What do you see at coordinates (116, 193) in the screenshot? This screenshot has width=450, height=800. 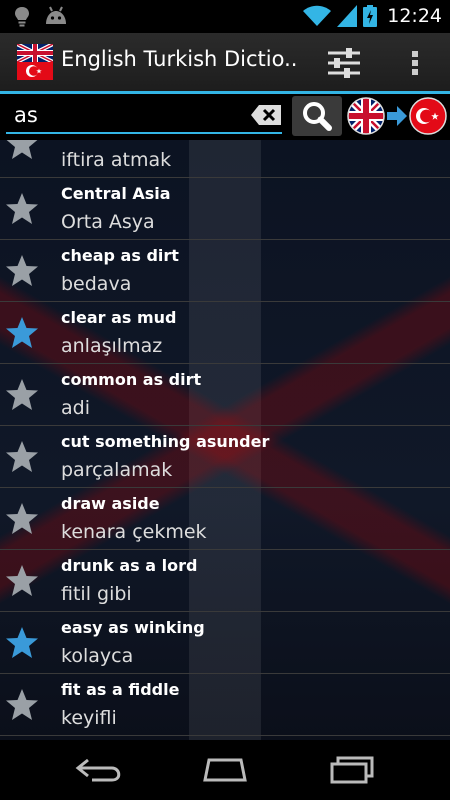 I see `english-term: Central Asia` at bounding box center [116, 193].